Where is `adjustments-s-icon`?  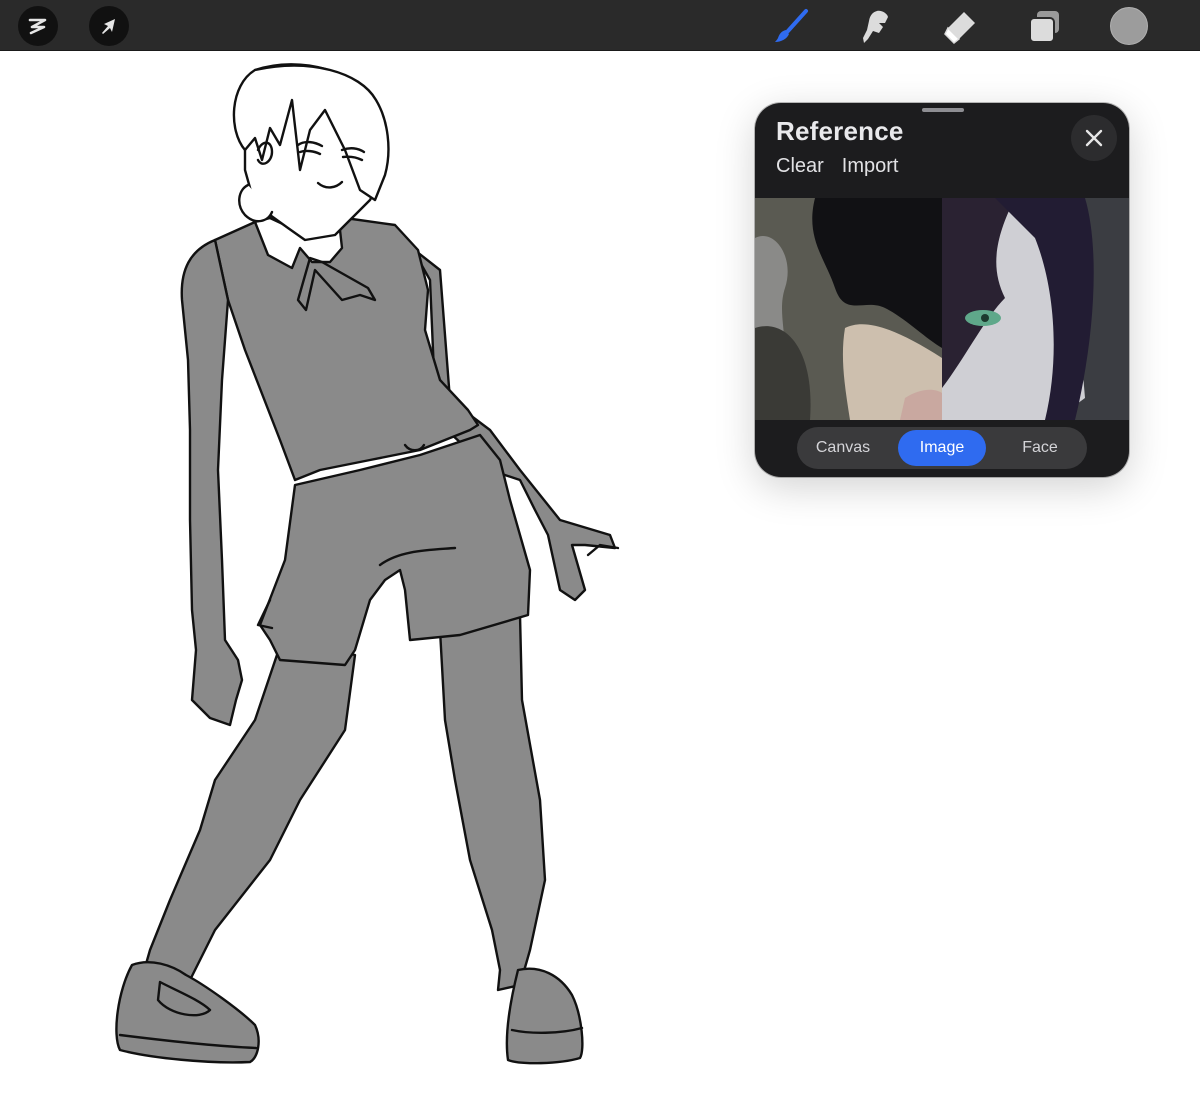
adjustments-s-icon is located at coordinates (37, 26).